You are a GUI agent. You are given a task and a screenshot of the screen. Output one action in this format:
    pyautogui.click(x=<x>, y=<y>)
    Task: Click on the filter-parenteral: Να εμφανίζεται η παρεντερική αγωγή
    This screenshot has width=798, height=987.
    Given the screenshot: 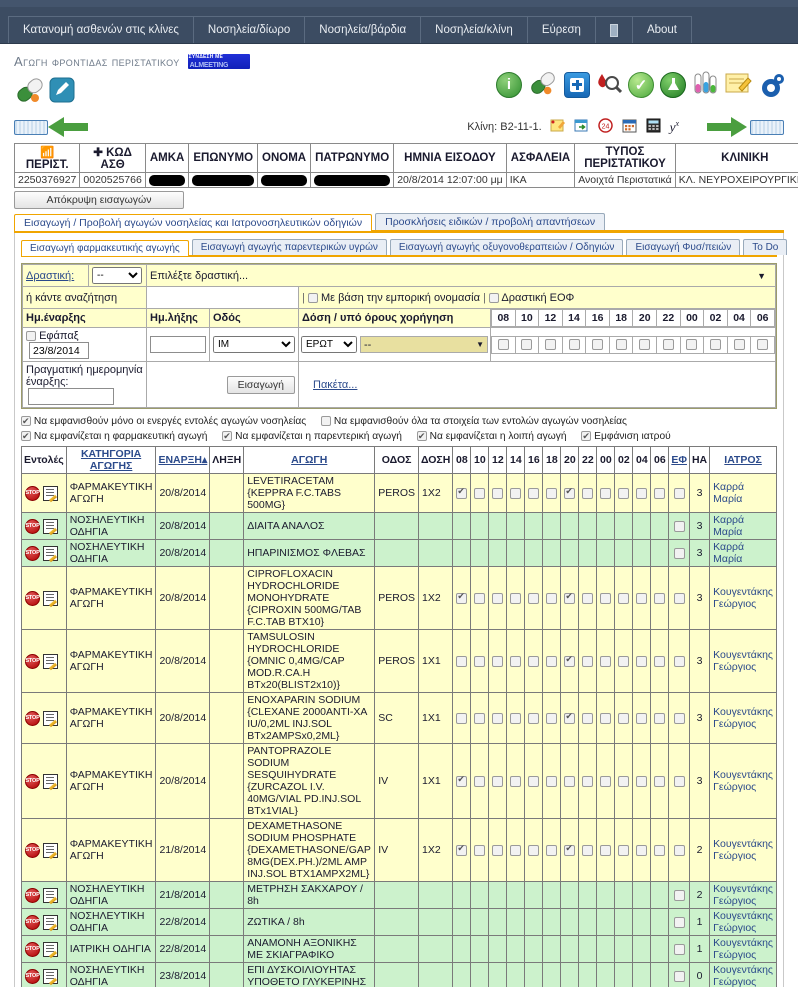 What is the action you would take?
    pyautogui.click(x=312, y=436)
    